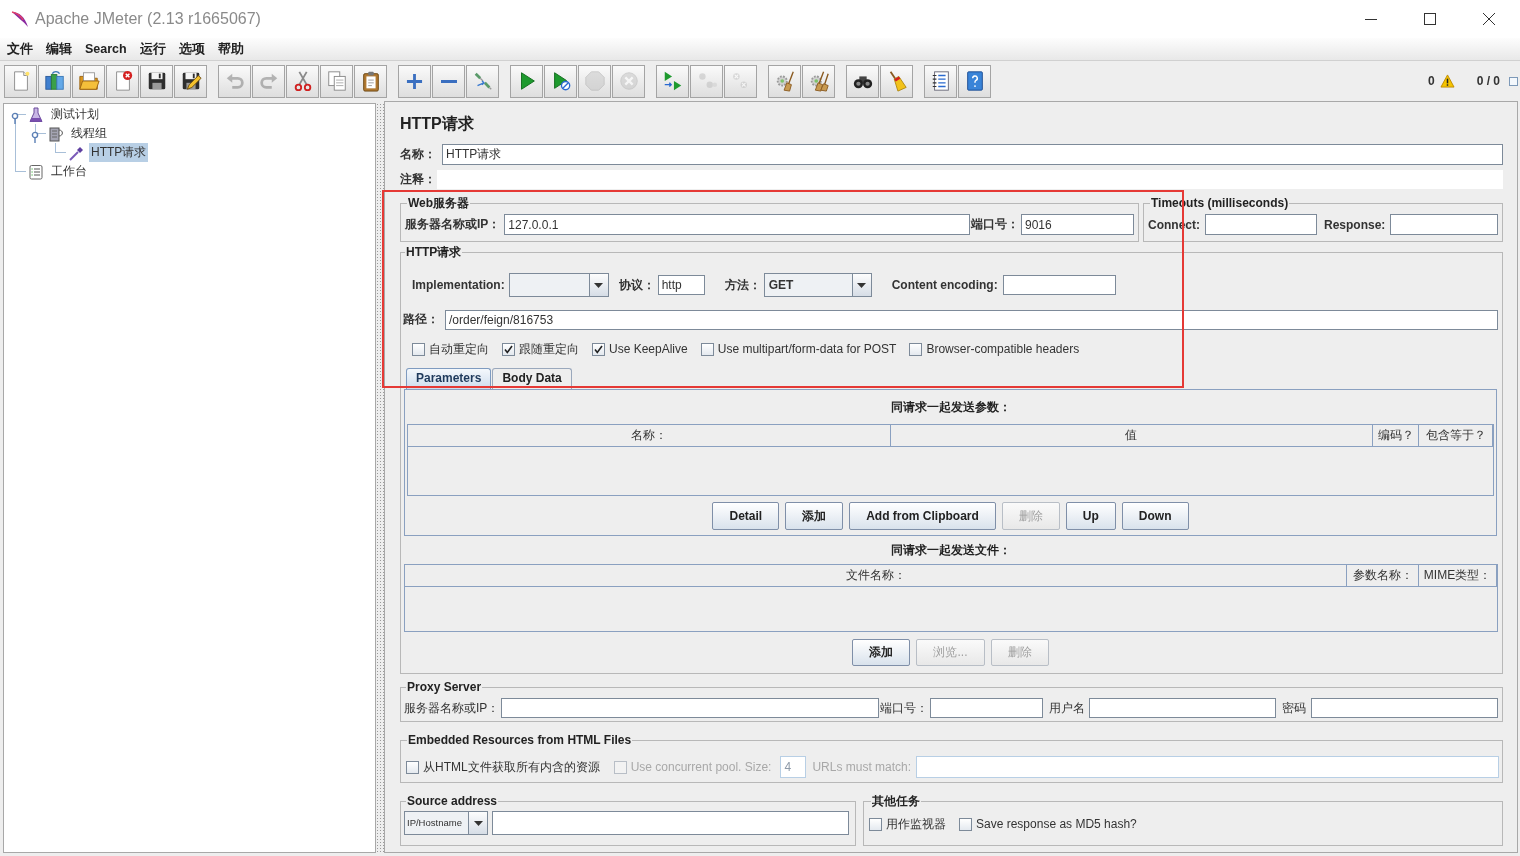 This screenshot has width=1520, height=856. Describe the element at coordinates (1090, 516) in the screenshot. I see `move-up-button: Up` at that location.